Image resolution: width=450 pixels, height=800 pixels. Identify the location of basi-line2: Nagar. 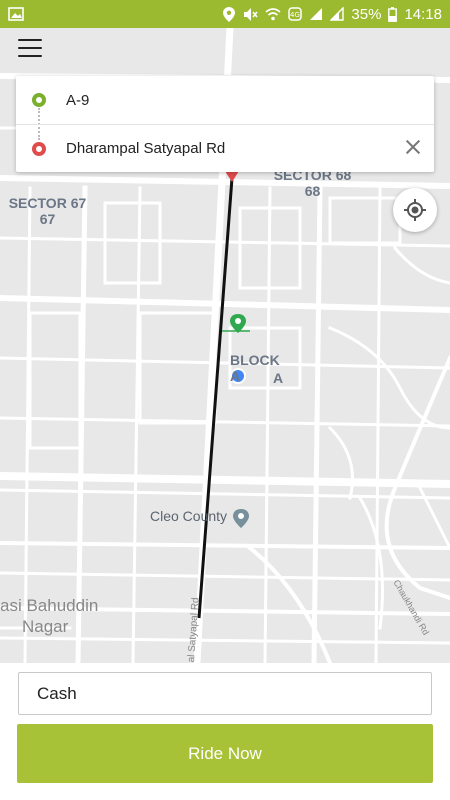
(45, 626).